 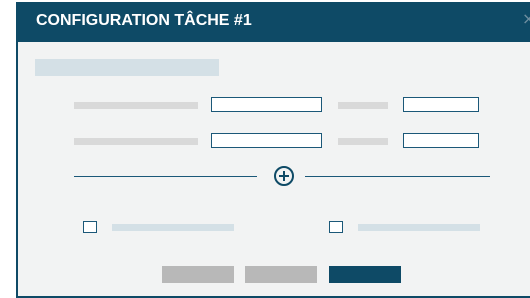 What do you see at coordinates (266, 104) in the screenshot?
I see `text-field-1a` at bounding box center [266, 104].